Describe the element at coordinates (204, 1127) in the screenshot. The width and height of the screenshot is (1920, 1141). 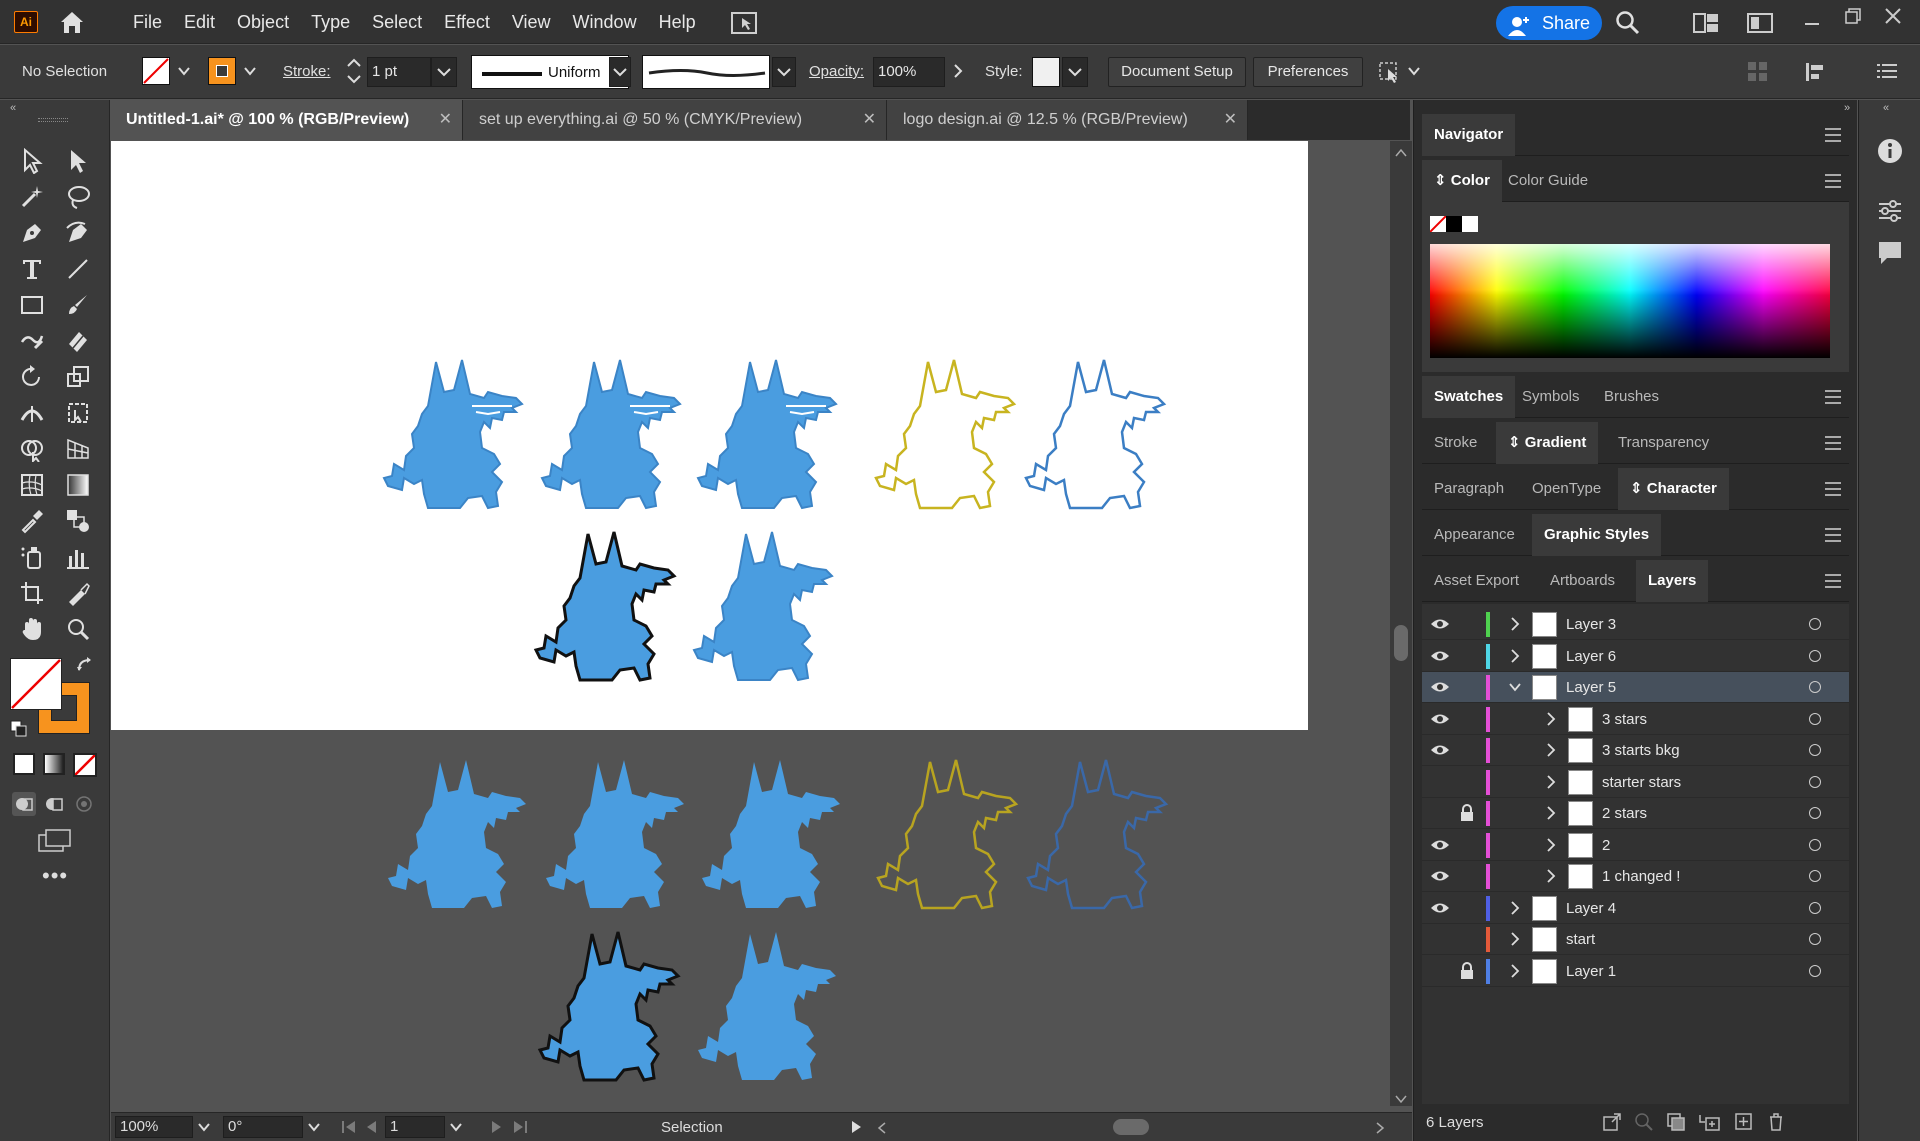
I see `zoom-dropdown-icon` at that location.